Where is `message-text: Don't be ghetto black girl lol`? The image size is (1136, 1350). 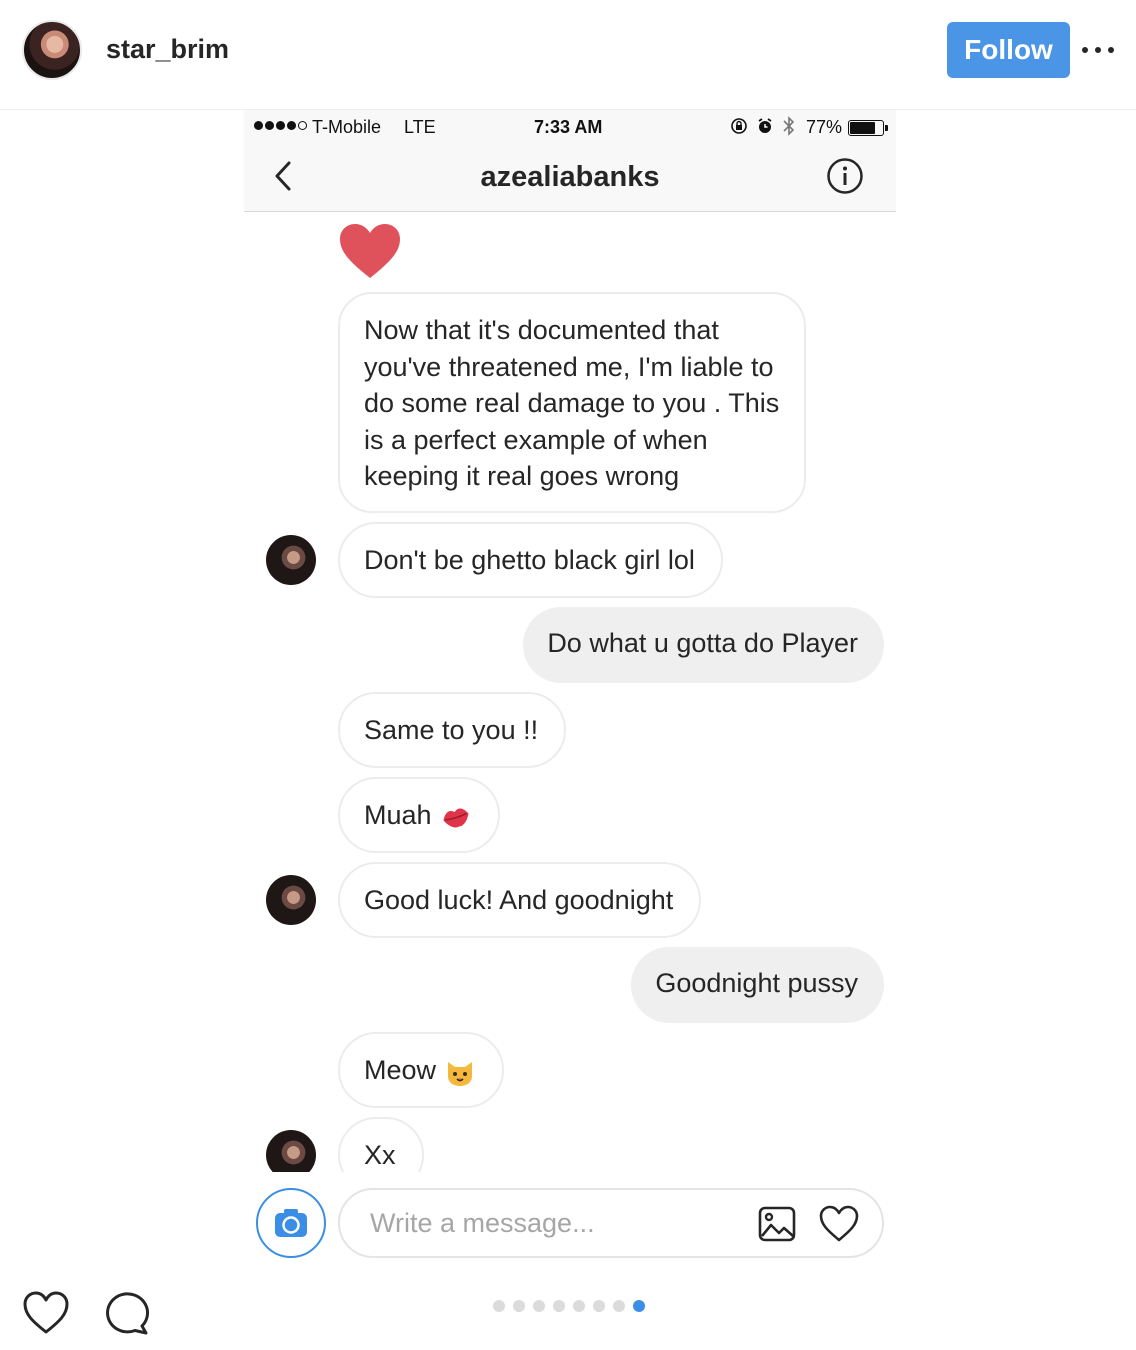 message-text: Don't be ghetto black girl lol is located at coordinates (529, 560).